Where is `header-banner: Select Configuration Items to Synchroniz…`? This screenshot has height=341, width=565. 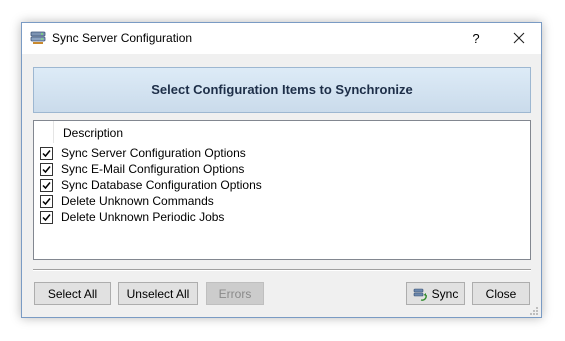 header-banner: Select Configuration Items to Synchroniz… is located at coordinates (282, 90).